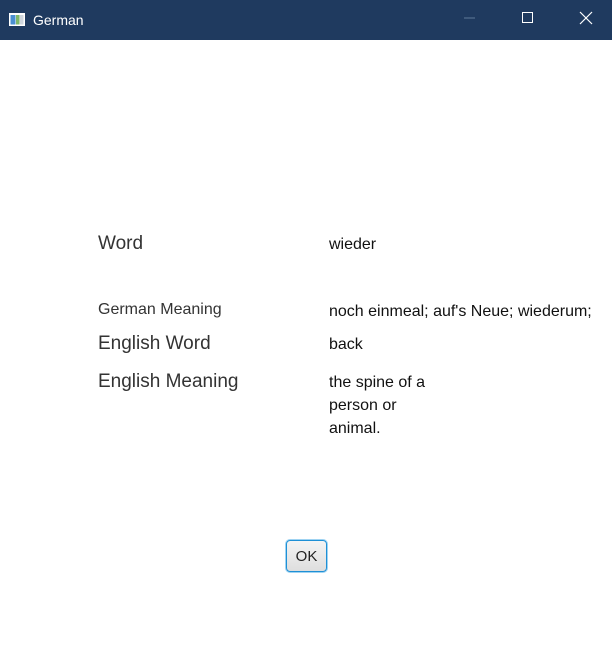  Describe the element at coordinates (17, 19) in the screenshot. I see `app-window-icon` at that location.